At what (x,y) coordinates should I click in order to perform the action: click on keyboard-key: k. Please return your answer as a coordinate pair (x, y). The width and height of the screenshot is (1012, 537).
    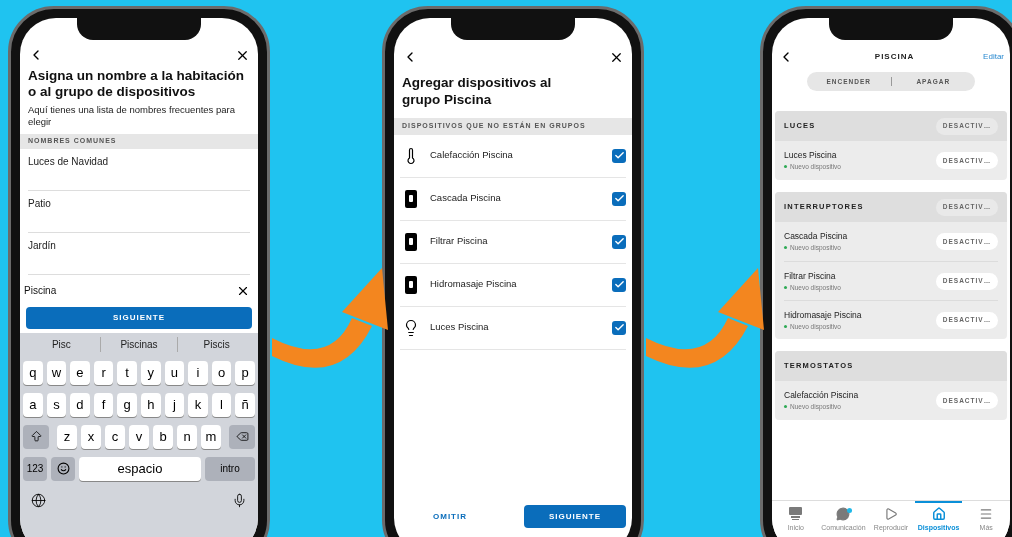
    Looking at the image, I should click on (198, 404).